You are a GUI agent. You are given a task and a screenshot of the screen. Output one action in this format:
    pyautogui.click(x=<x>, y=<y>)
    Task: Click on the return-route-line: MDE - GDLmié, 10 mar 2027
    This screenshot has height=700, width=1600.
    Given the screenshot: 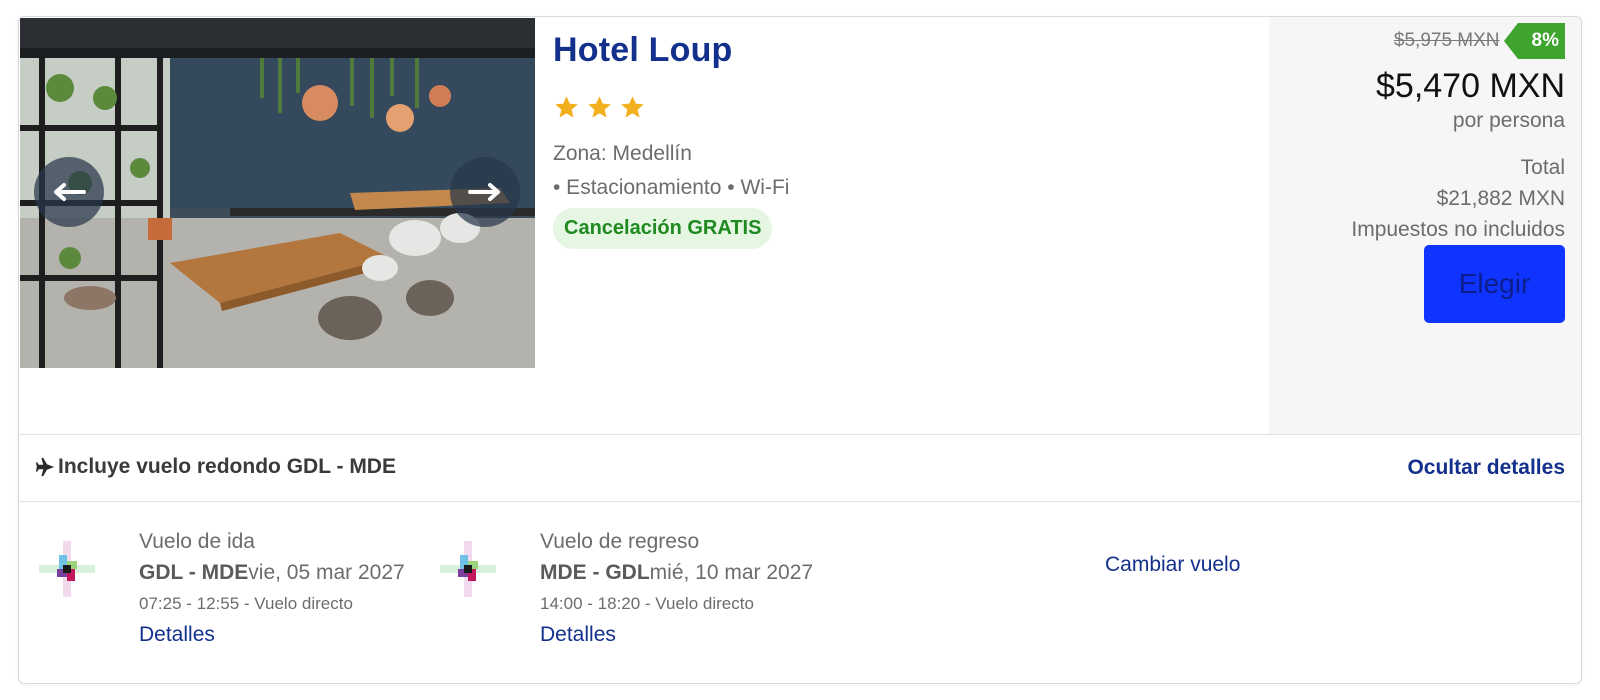 What is the action you would take?
    pyautogui.click(x=676, y=573)
    